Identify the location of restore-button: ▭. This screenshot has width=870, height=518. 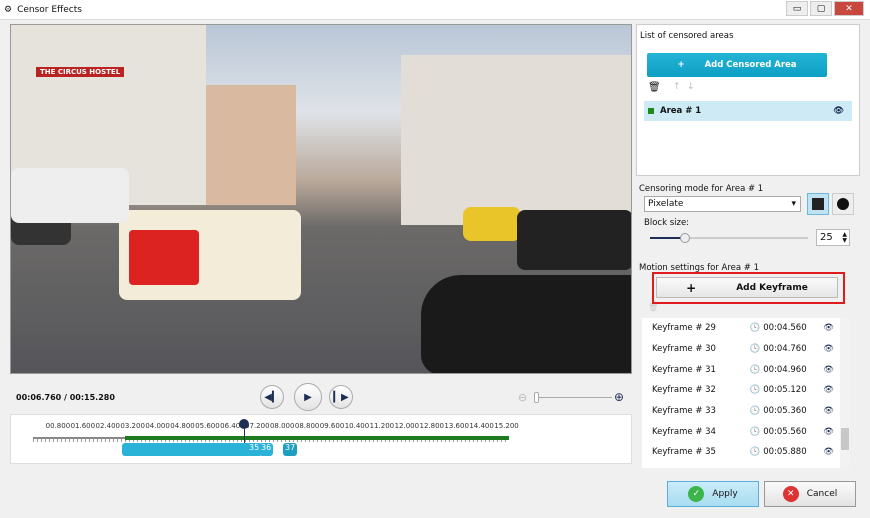
(797, 8).